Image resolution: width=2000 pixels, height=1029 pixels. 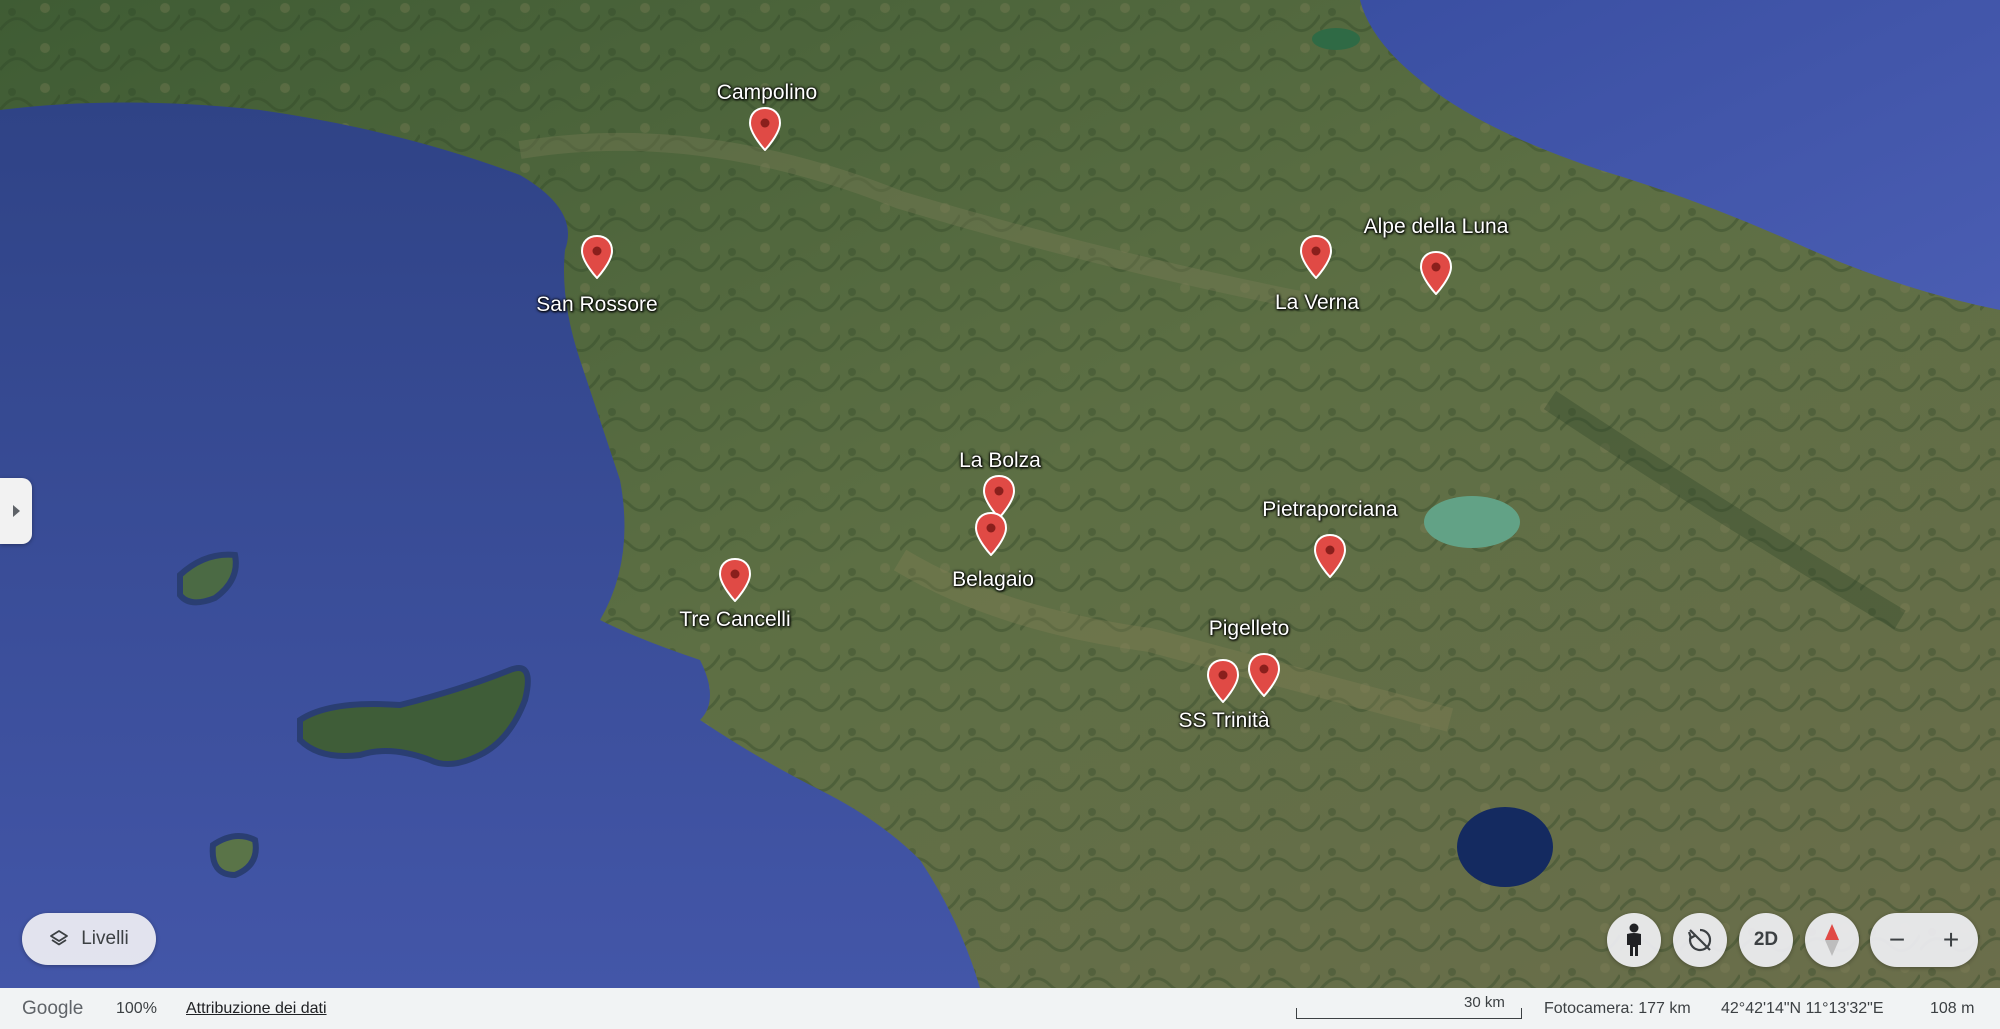 I want to click on place-label: Pietraporciana, so click(x=1330, y=509).